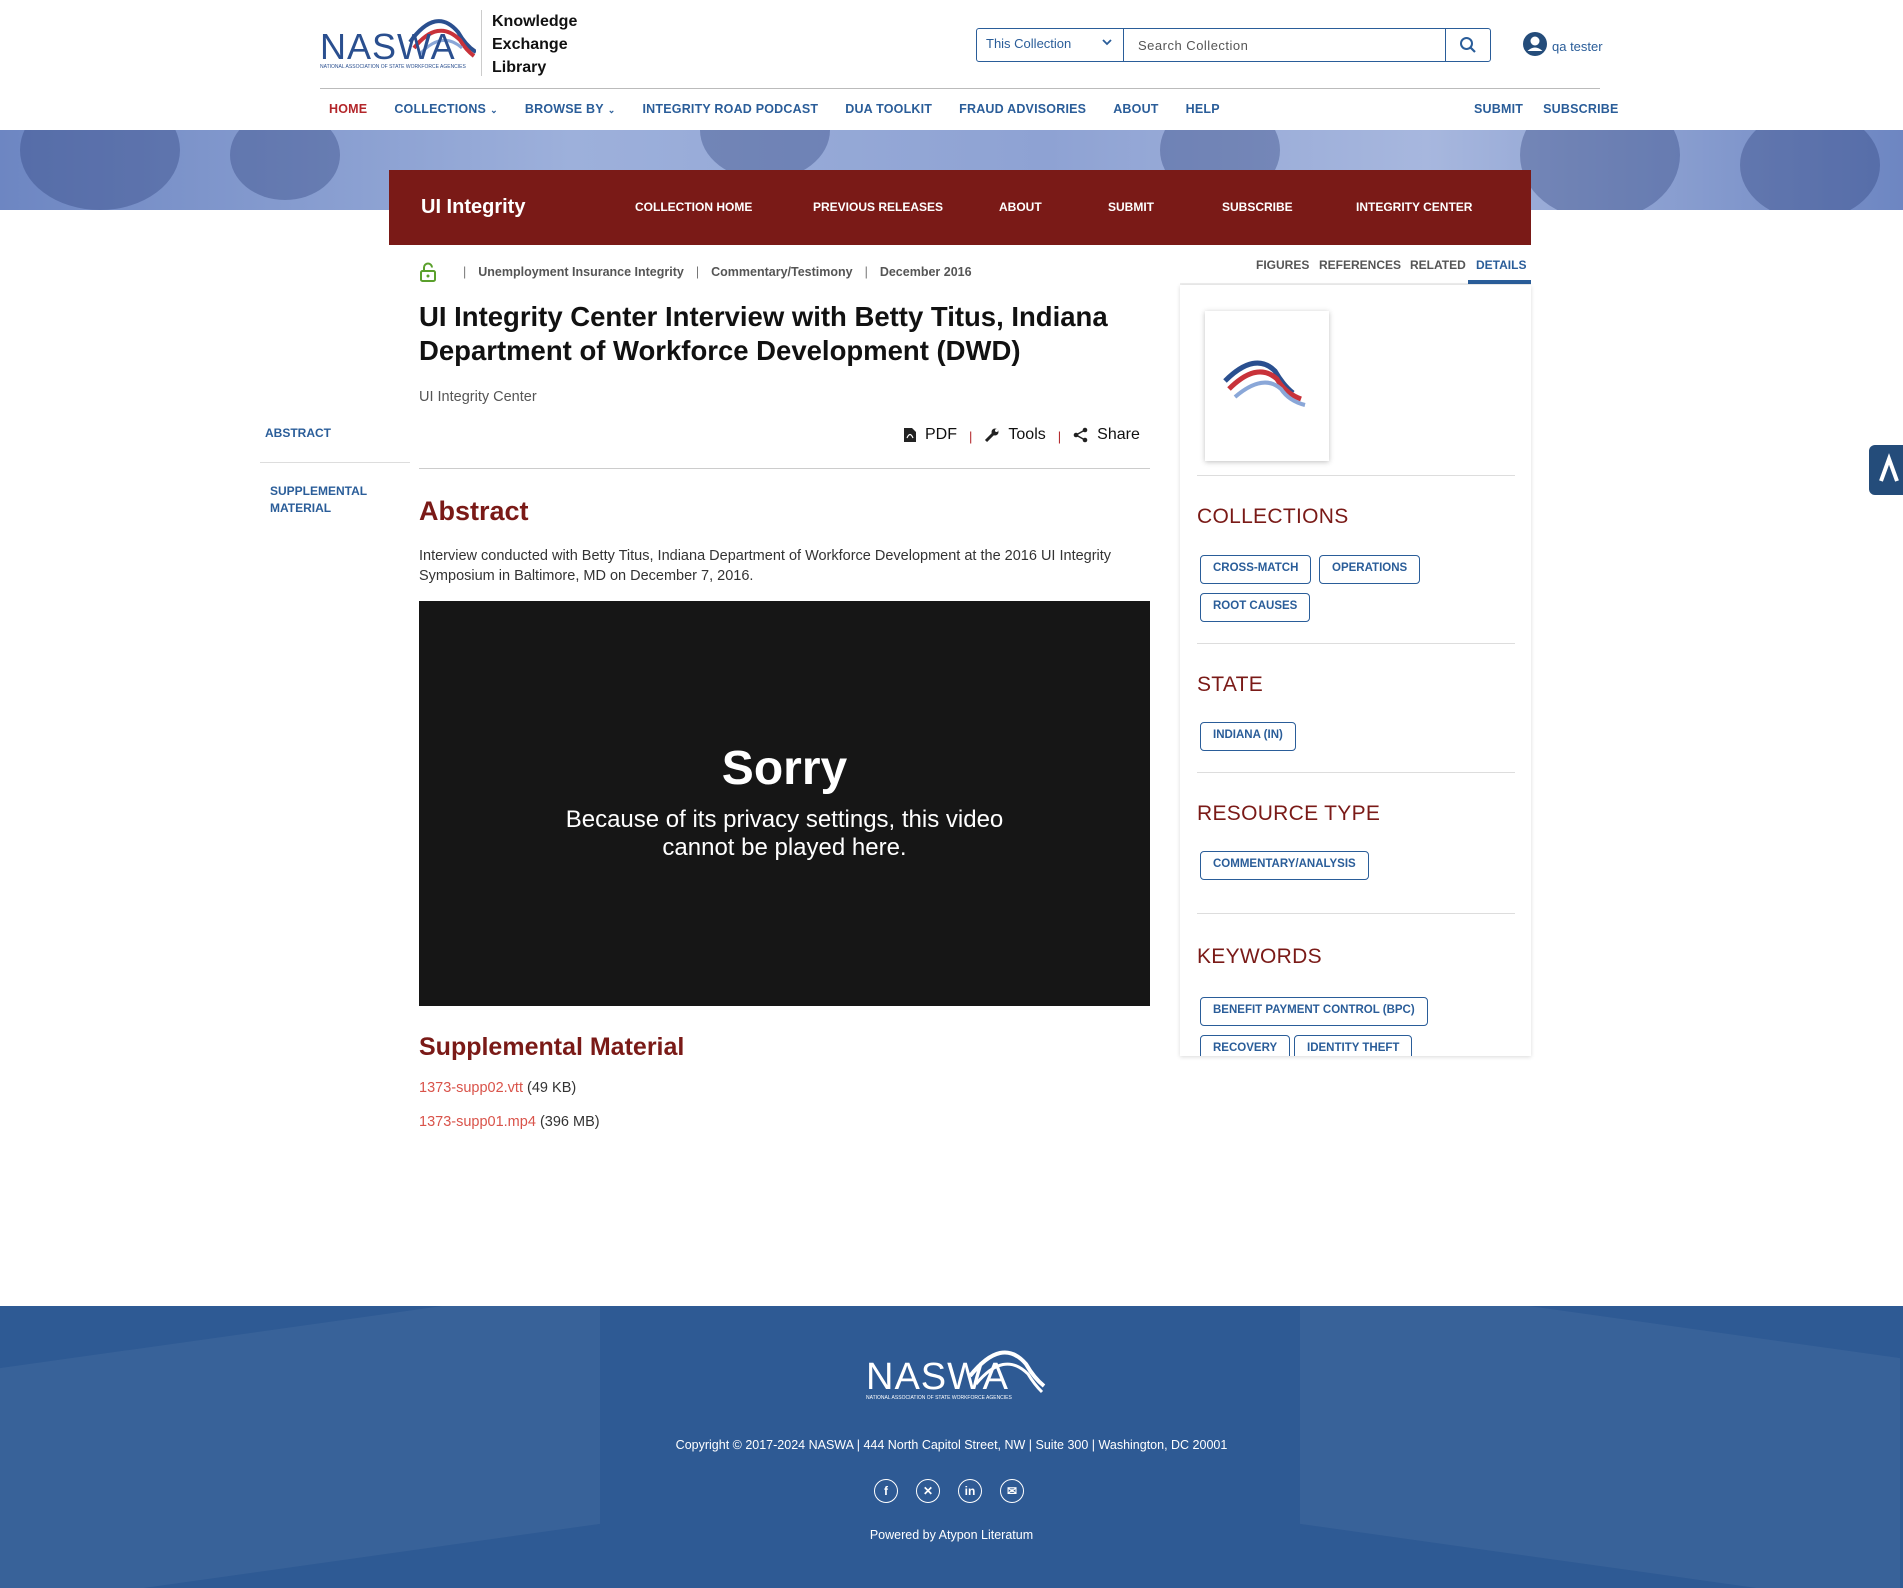 The height and width of the screenshot is (1588, 1903). I want to click on tag-keyword: RECOVERY, so click(1245, 1045).